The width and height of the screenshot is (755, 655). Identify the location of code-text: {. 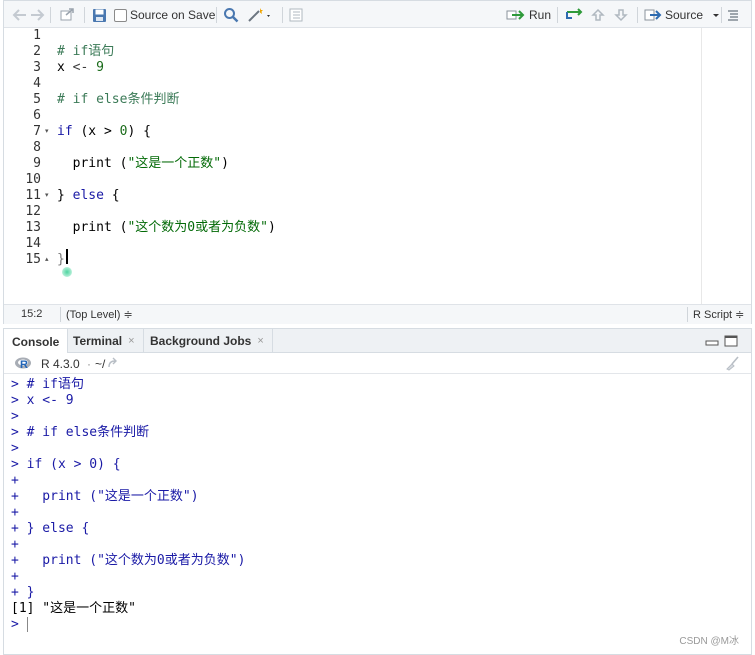
(111, 195).